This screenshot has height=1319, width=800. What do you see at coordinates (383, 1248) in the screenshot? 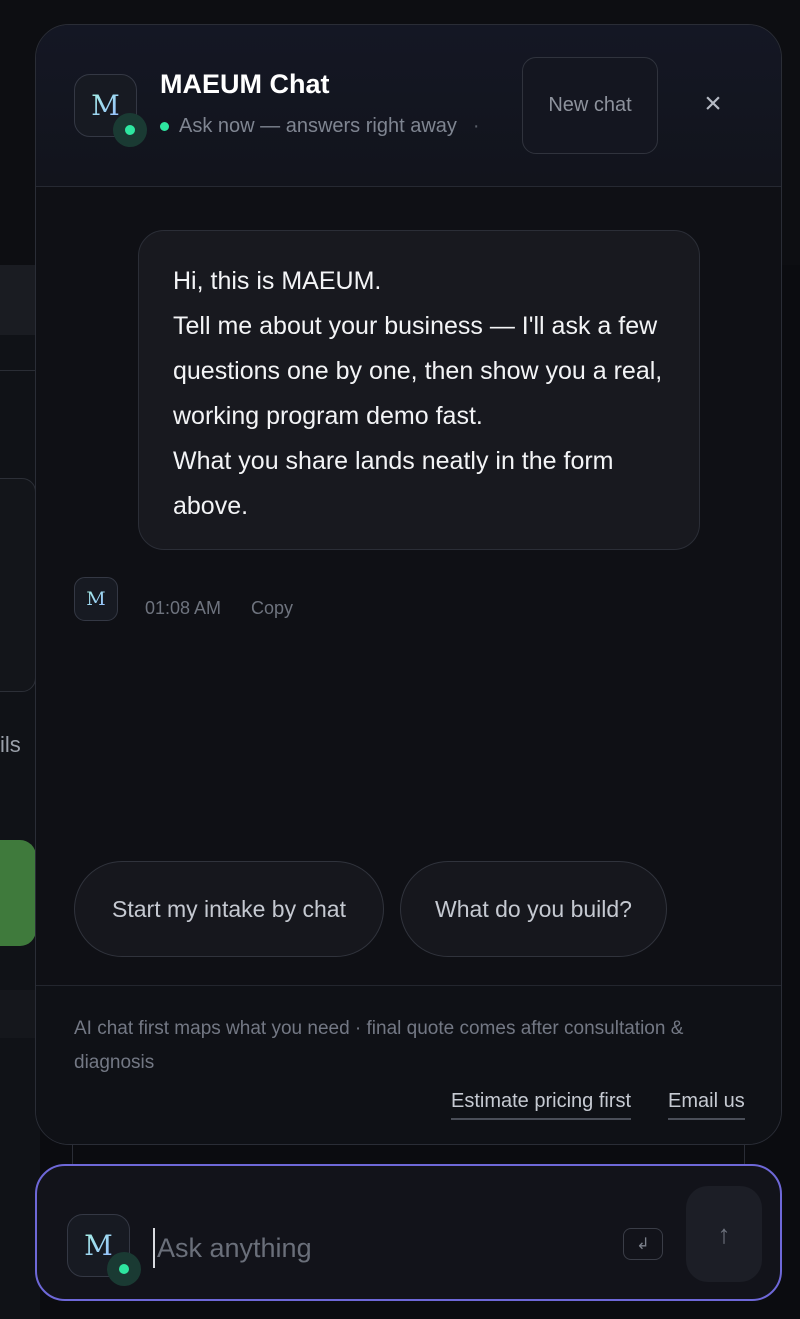
I see `chat-message-input` at bounding box center [383, 1248].